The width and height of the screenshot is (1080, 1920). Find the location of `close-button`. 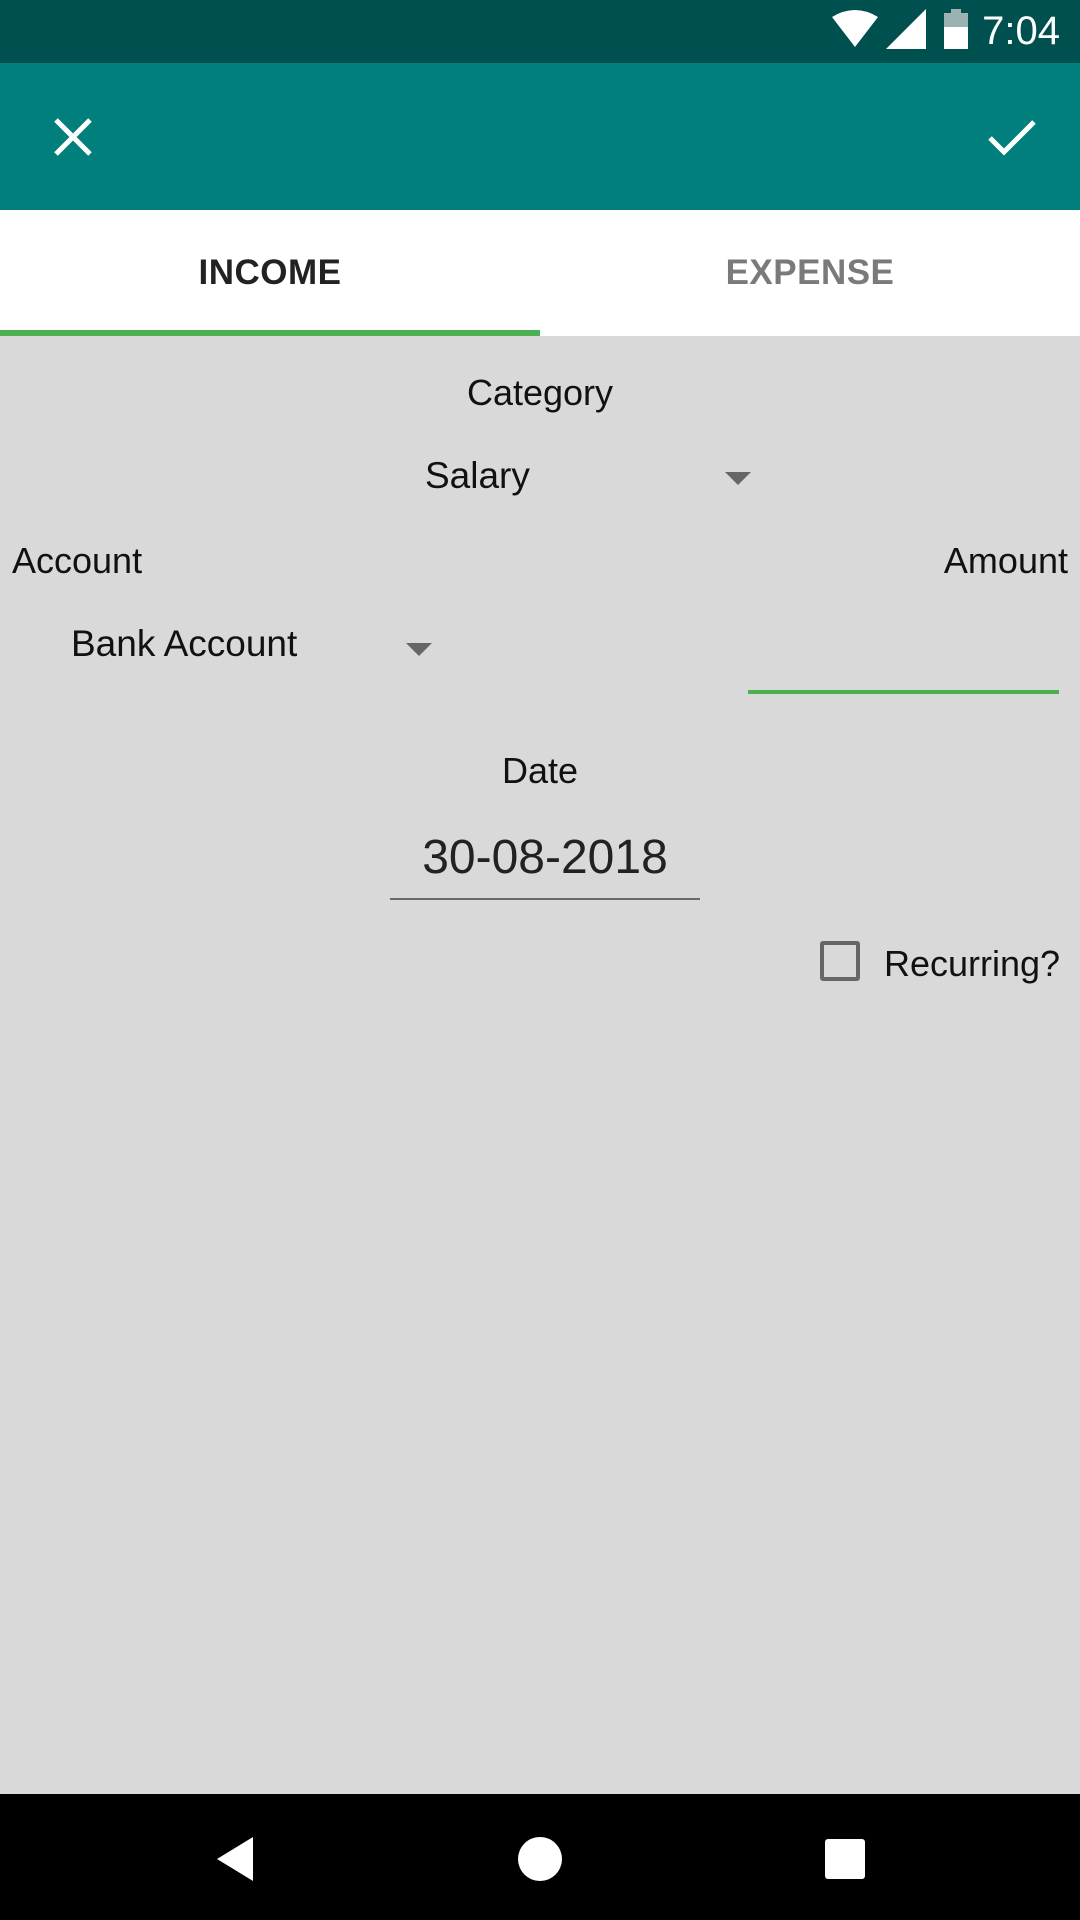

close-button is located at coordinates (73, 137).